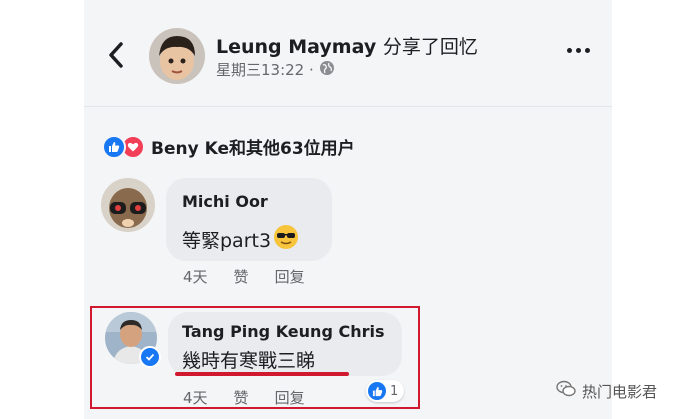 The image size is (690, 419). I want to click on comment-text: 等緊part3, so click(240, 239).